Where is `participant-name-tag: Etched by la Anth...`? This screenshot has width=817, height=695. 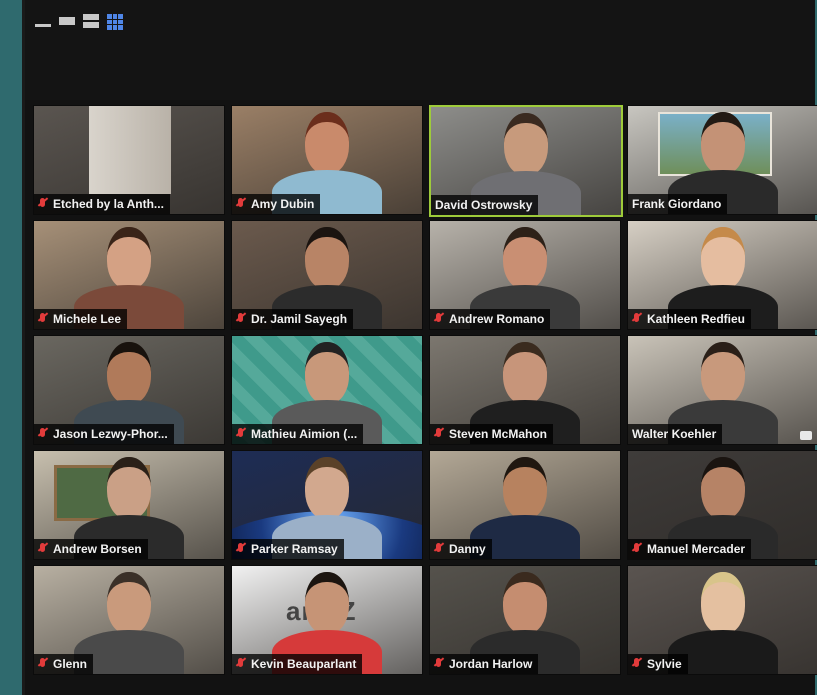
participant-name-tag: Etched by la Anth... is located at coordinates (102, 204).